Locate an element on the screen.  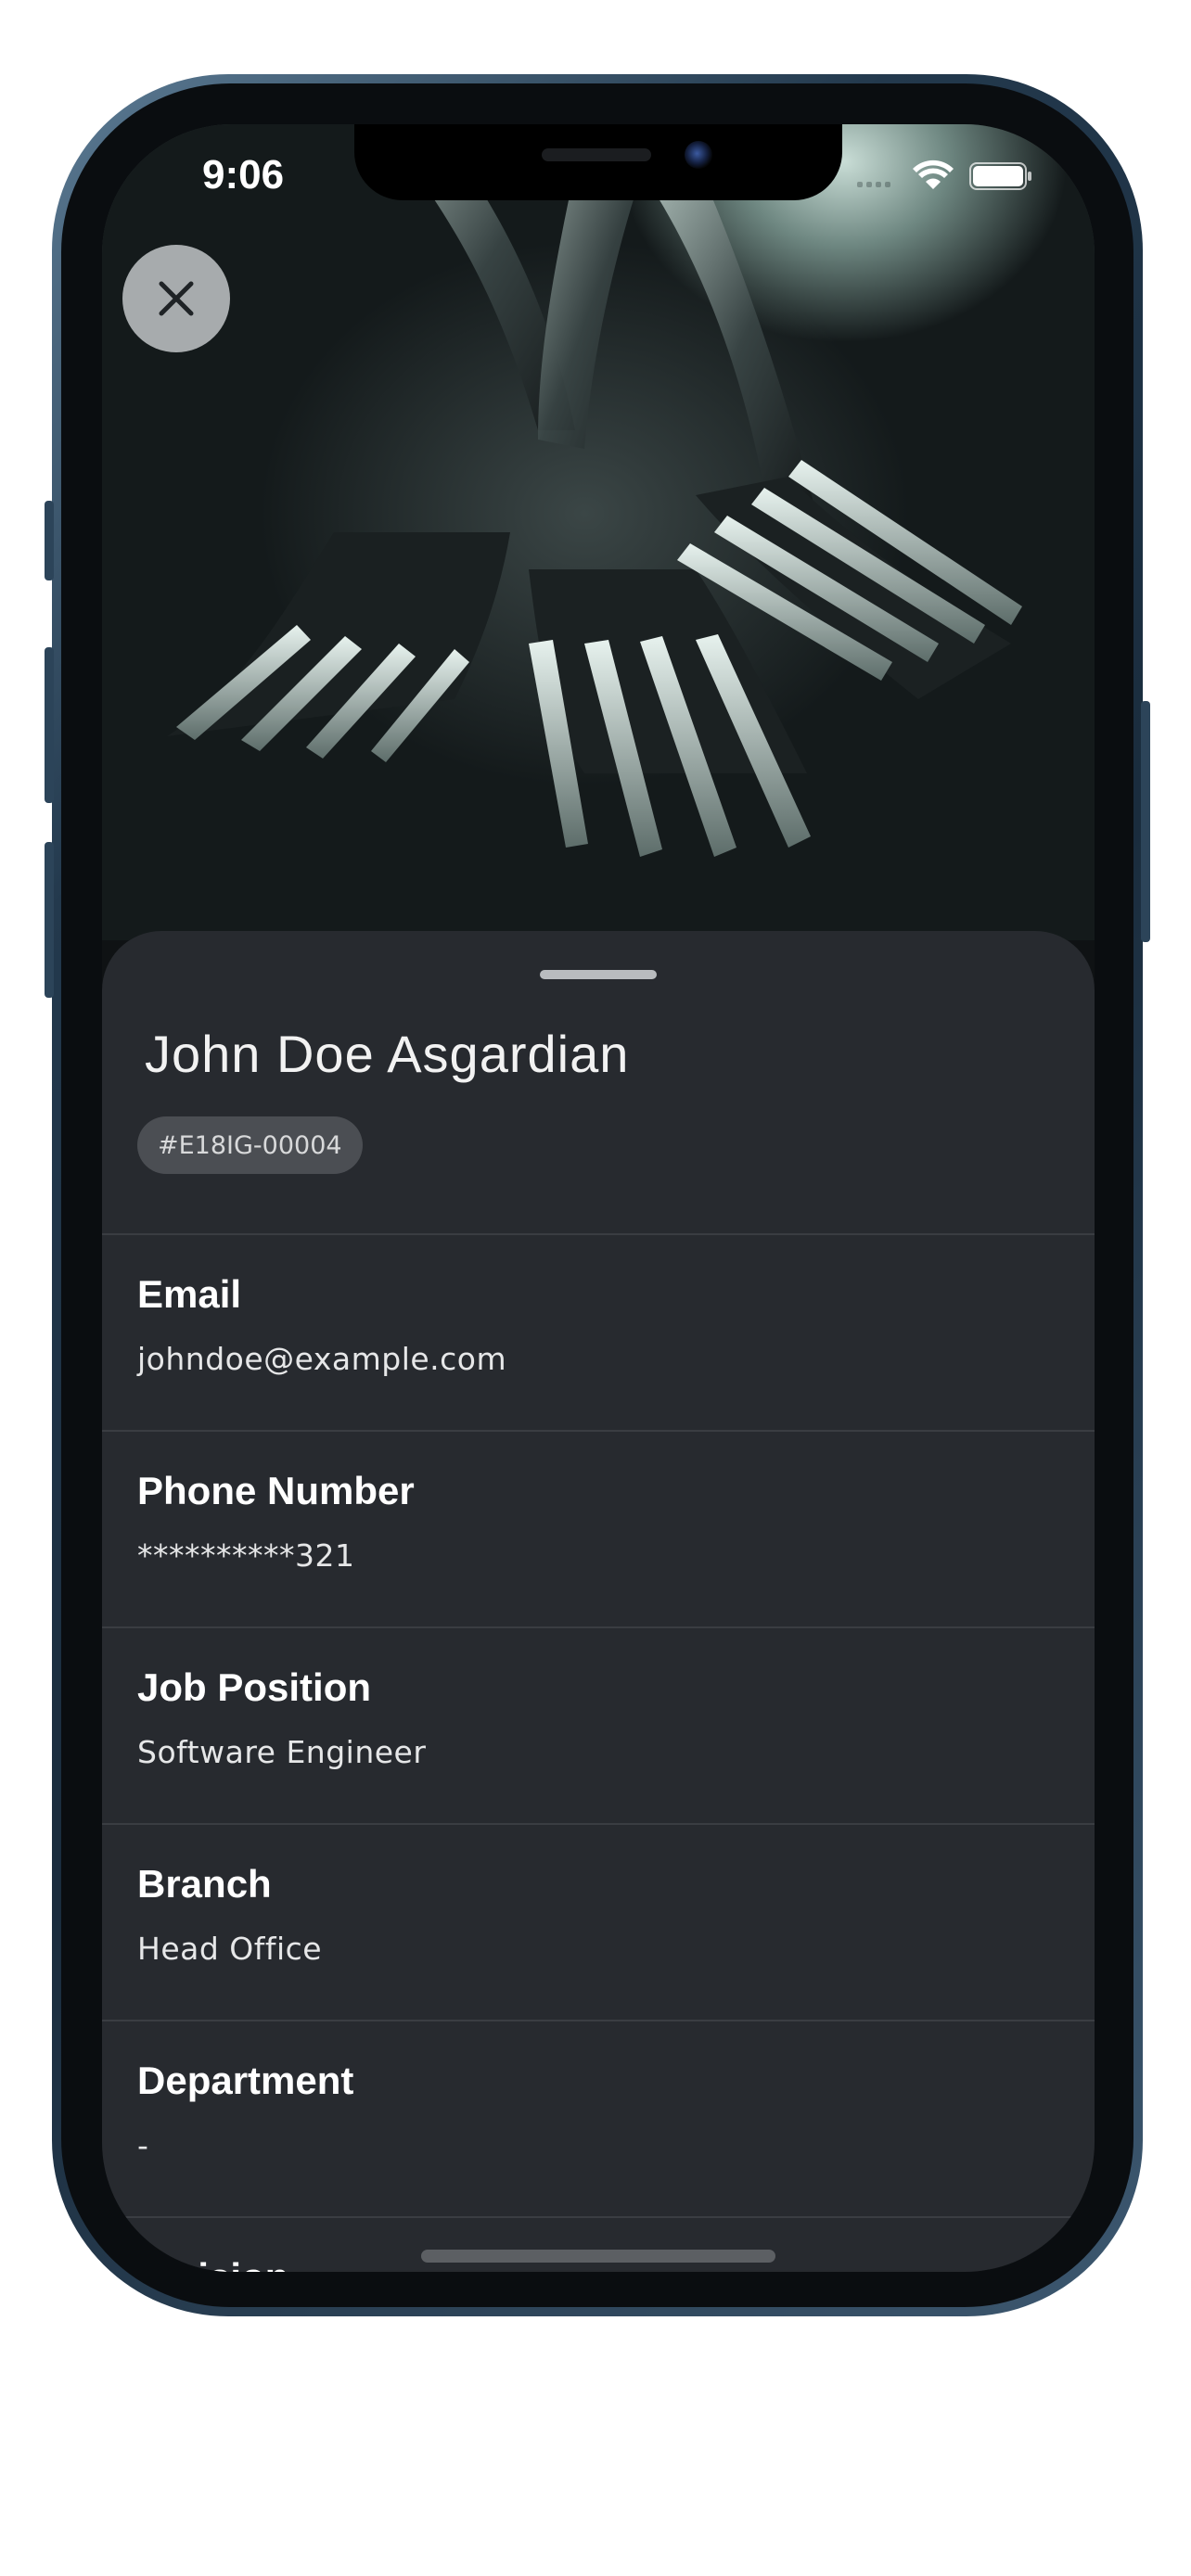
front-camera is located at coordinates (699, 155).